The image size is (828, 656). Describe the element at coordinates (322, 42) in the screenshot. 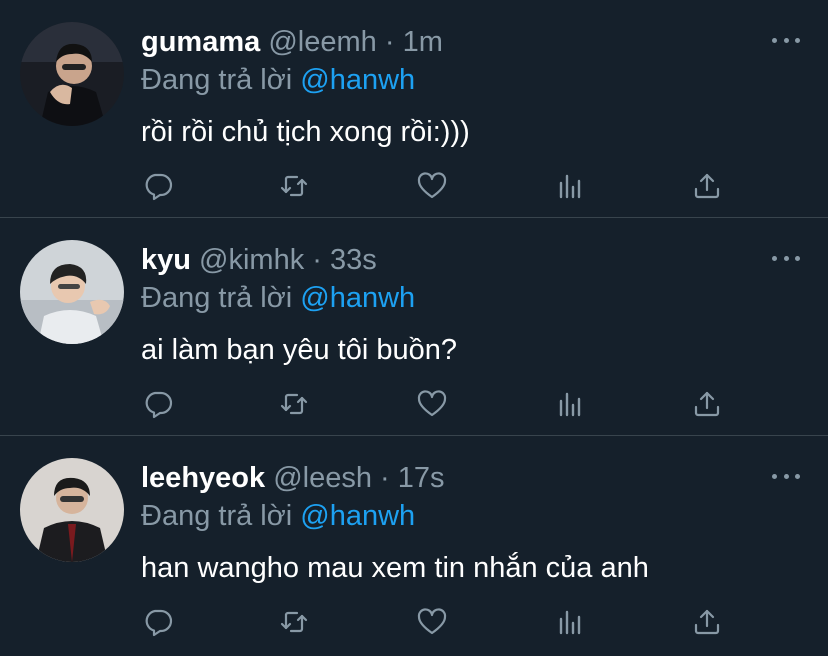

I see `user-handle: @leemh` at that location.